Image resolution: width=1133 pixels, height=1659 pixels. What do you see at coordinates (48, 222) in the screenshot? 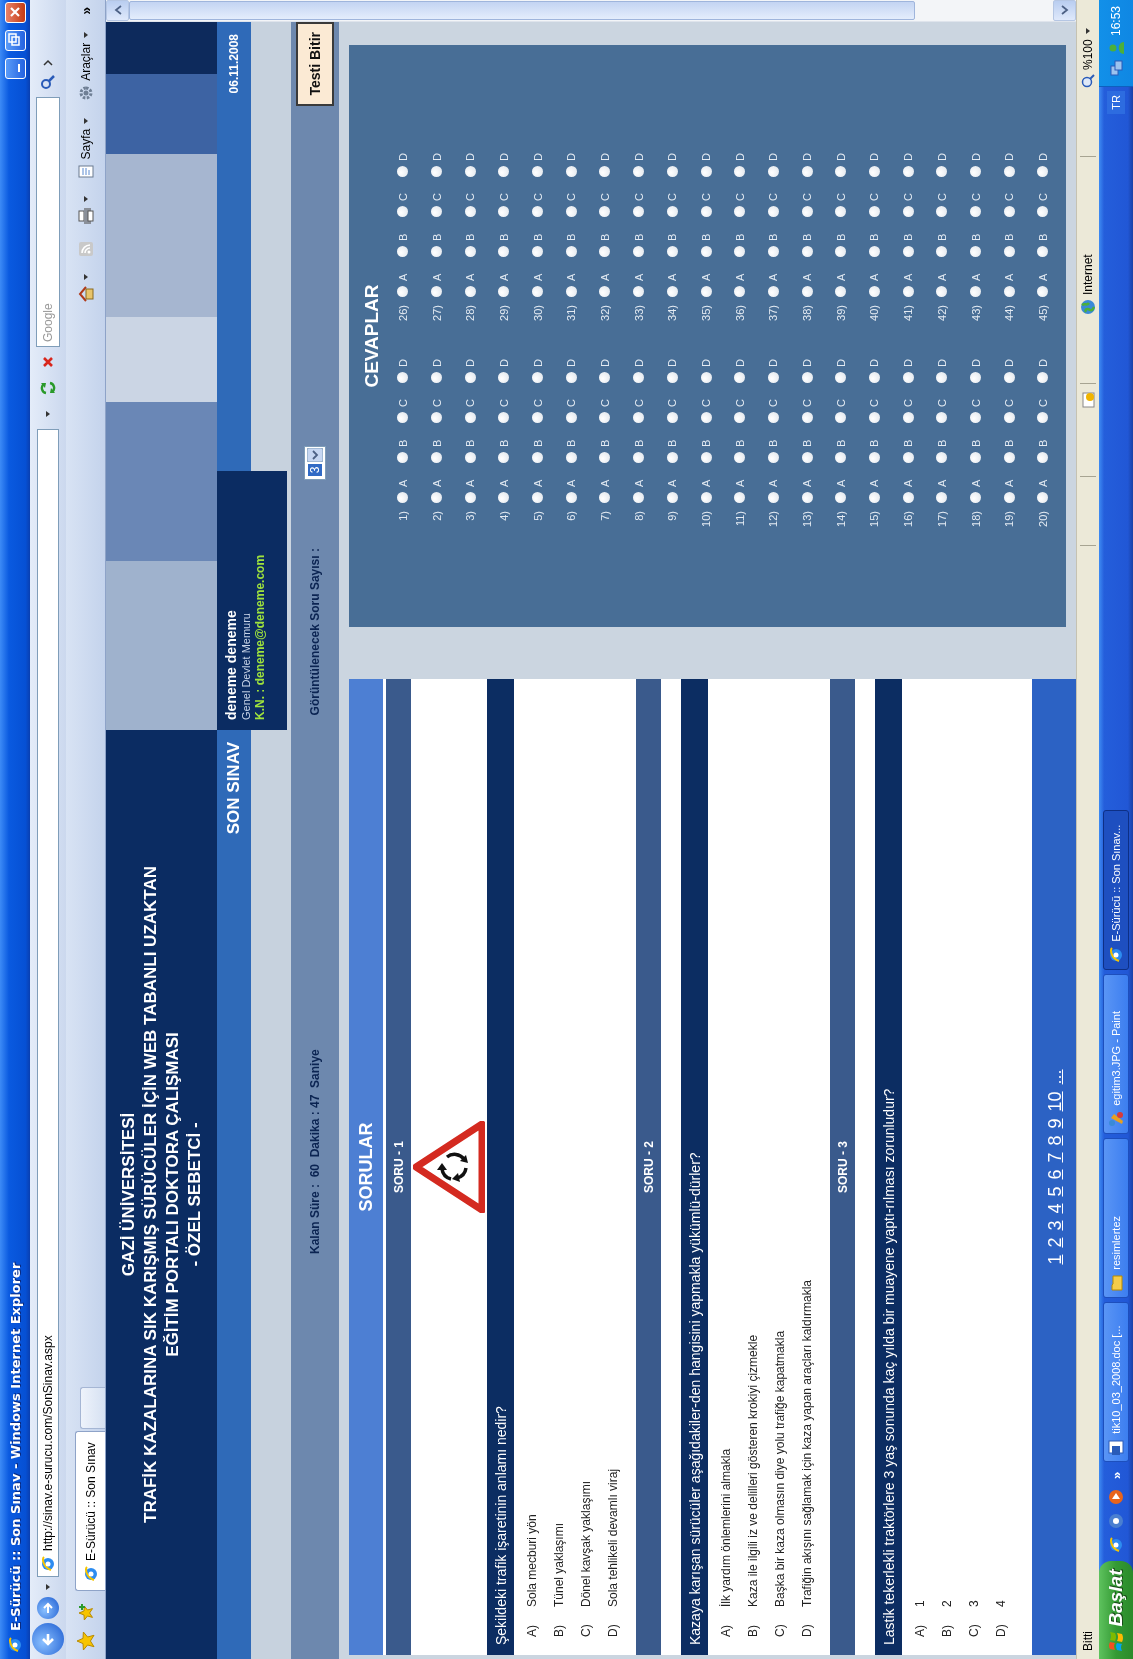
I see `search-field: Google` at bounding box center [48, 222].